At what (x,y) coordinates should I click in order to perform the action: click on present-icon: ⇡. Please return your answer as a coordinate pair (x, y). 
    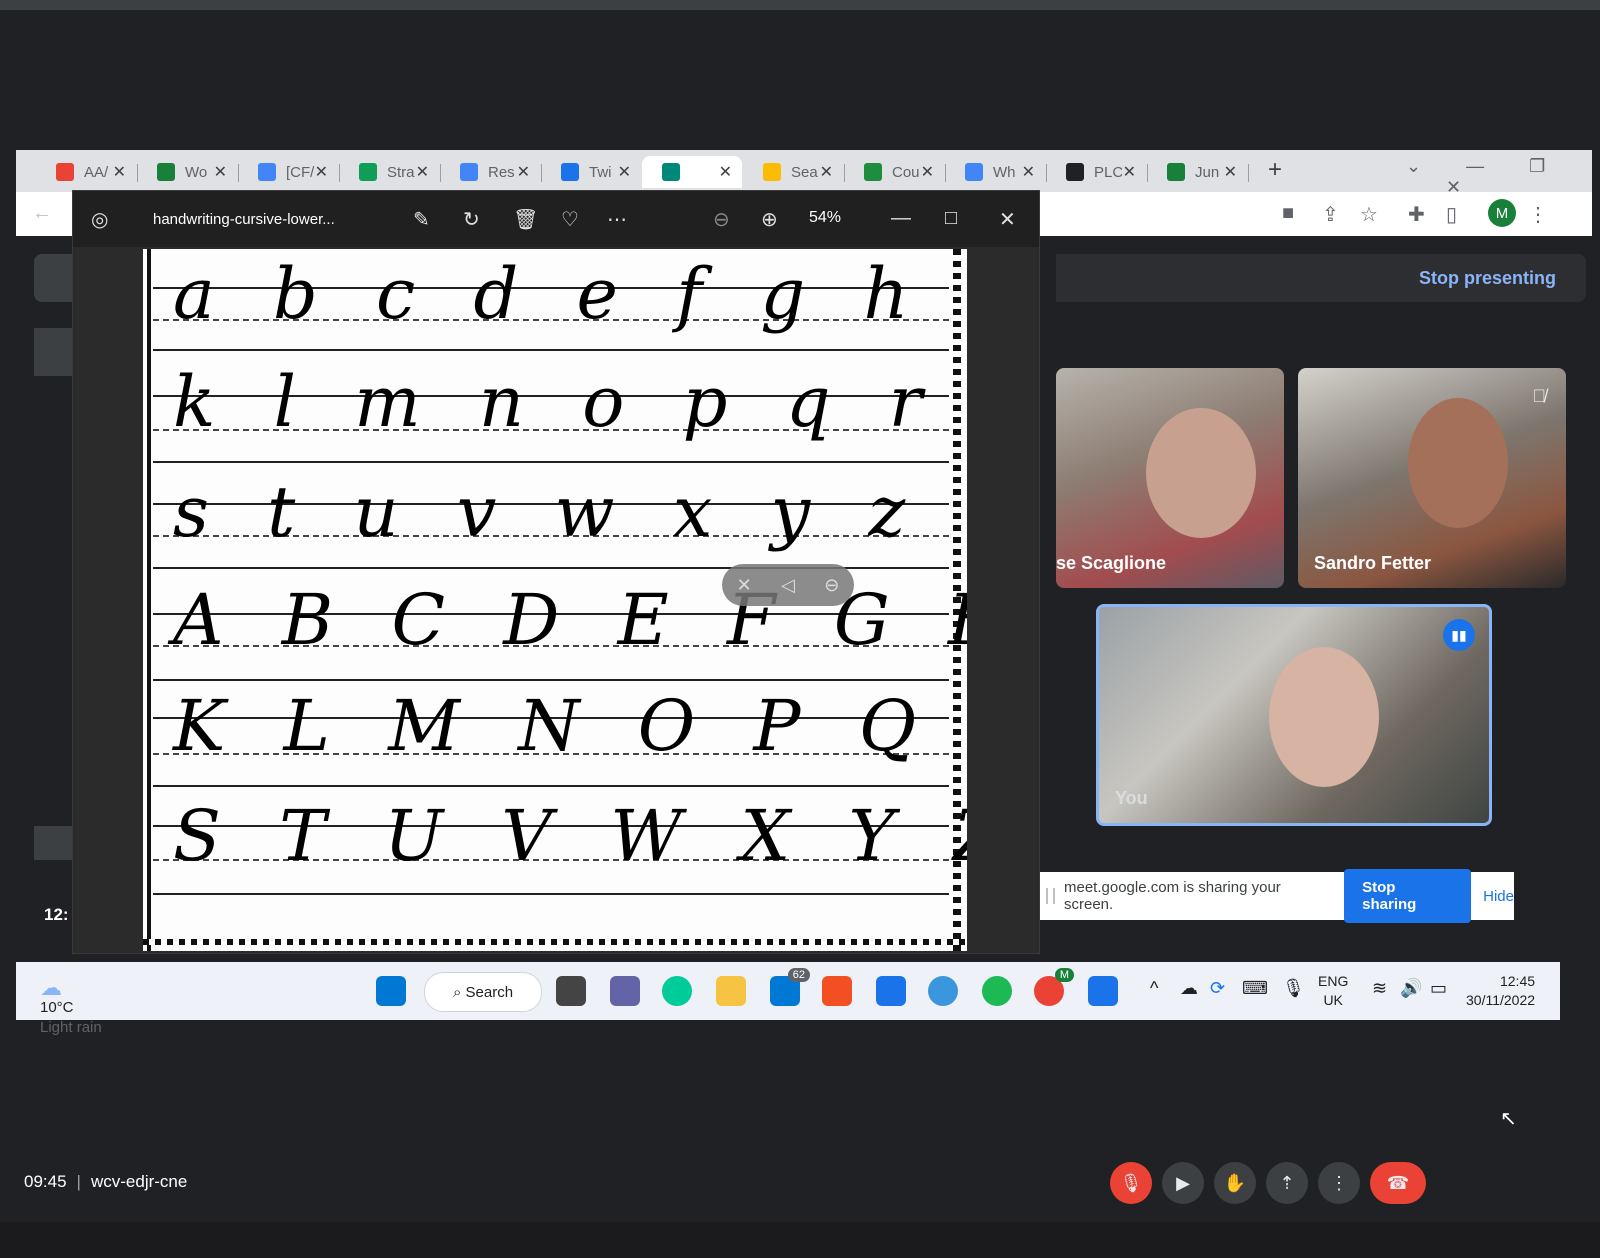
    Looking at the image, I should click on (1287, 1182).